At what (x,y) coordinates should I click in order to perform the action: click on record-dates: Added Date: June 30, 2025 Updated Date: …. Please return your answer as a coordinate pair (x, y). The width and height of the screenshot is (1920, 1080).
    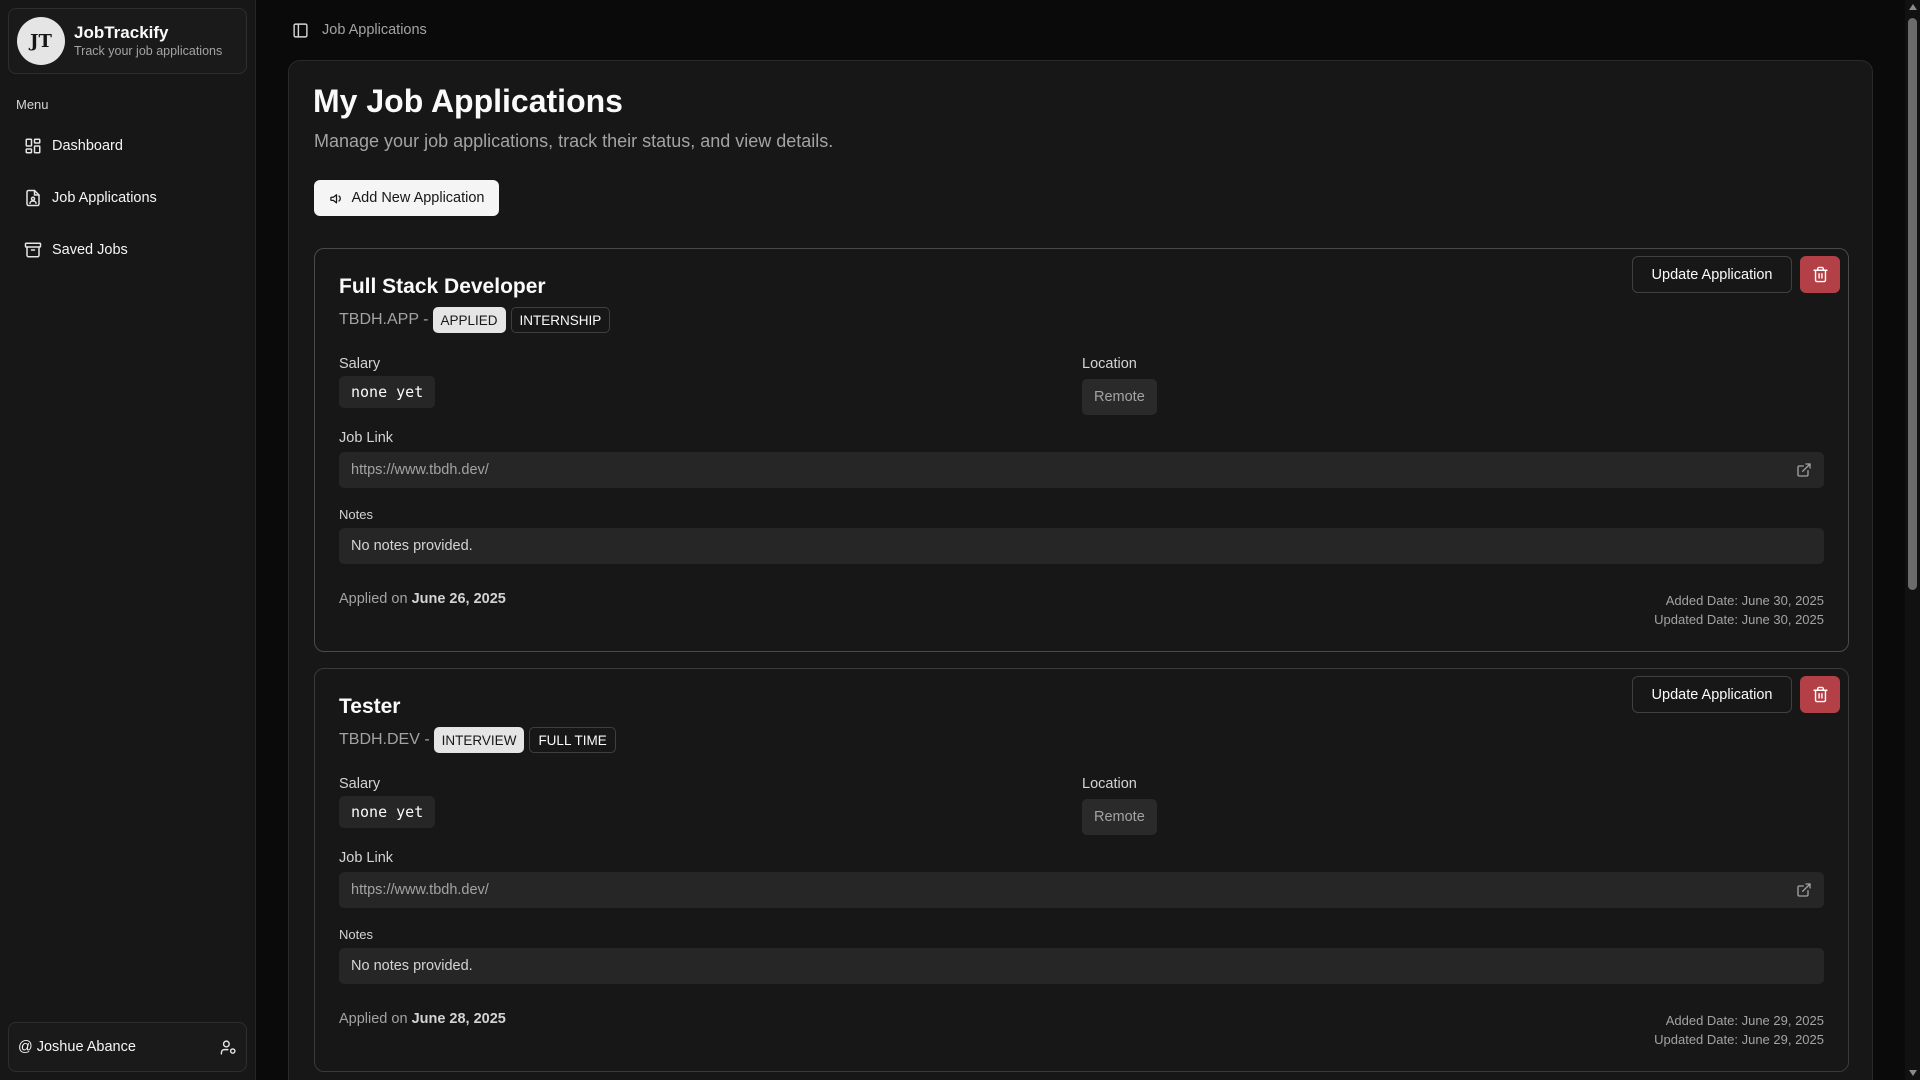
    Looking at the image, I should click on (1739, 610).